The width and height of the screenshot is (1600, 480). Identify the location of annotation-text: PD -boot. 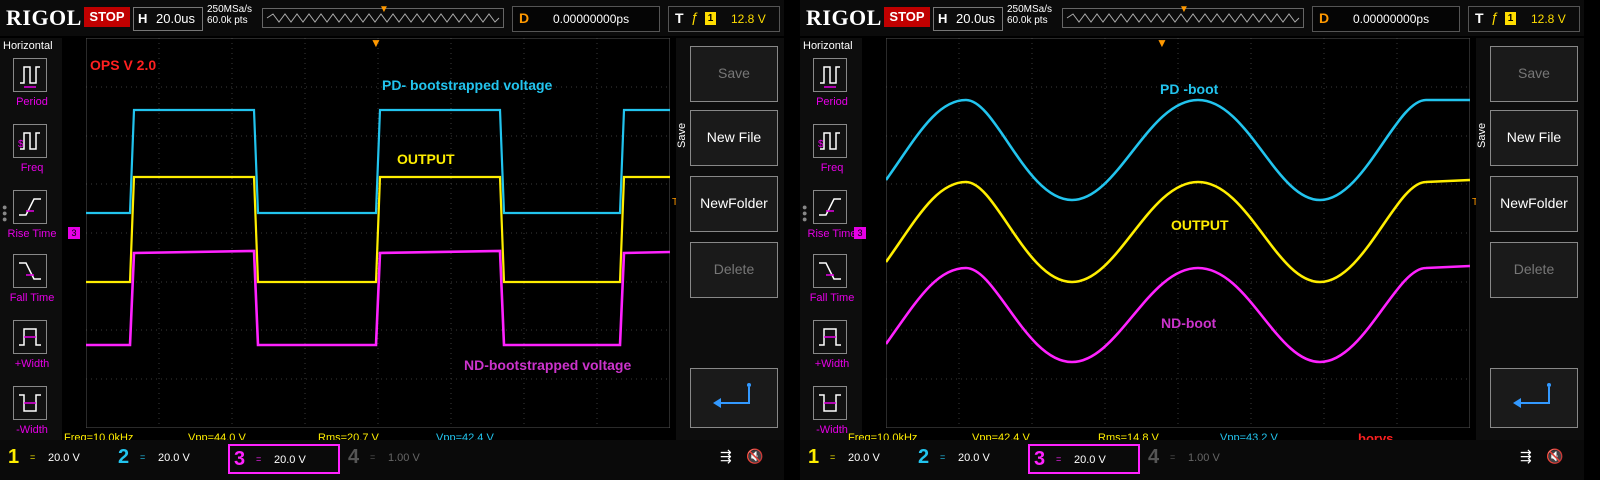
(1189, 89).